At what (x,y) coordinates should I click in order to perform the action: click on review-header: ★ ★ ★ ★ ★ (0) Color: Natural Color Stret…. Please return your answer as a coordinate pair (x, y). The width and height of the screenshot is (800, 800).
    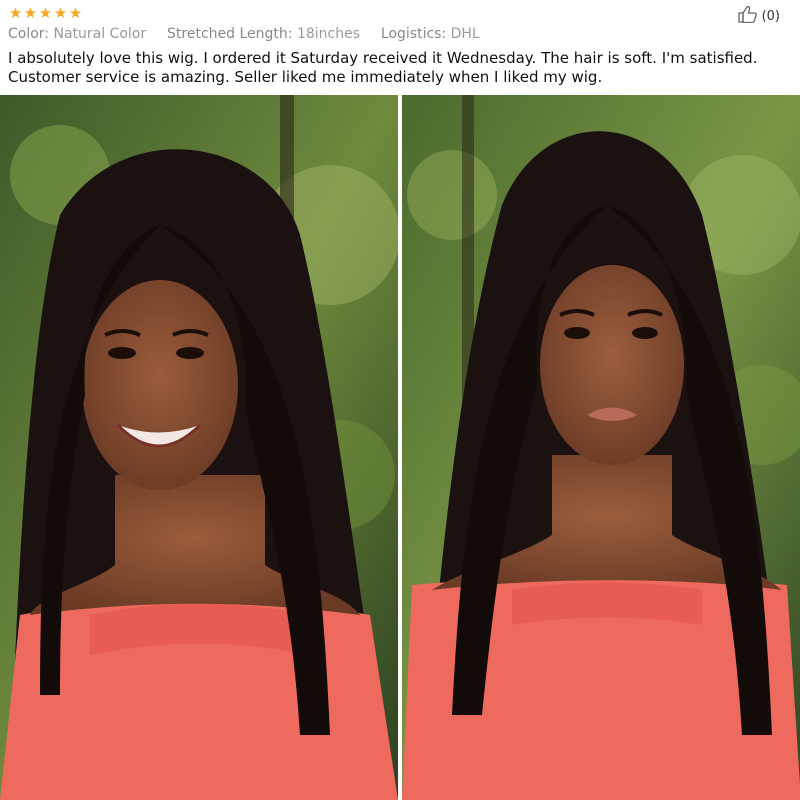
    Looking at the image, I should click on (400, 47).